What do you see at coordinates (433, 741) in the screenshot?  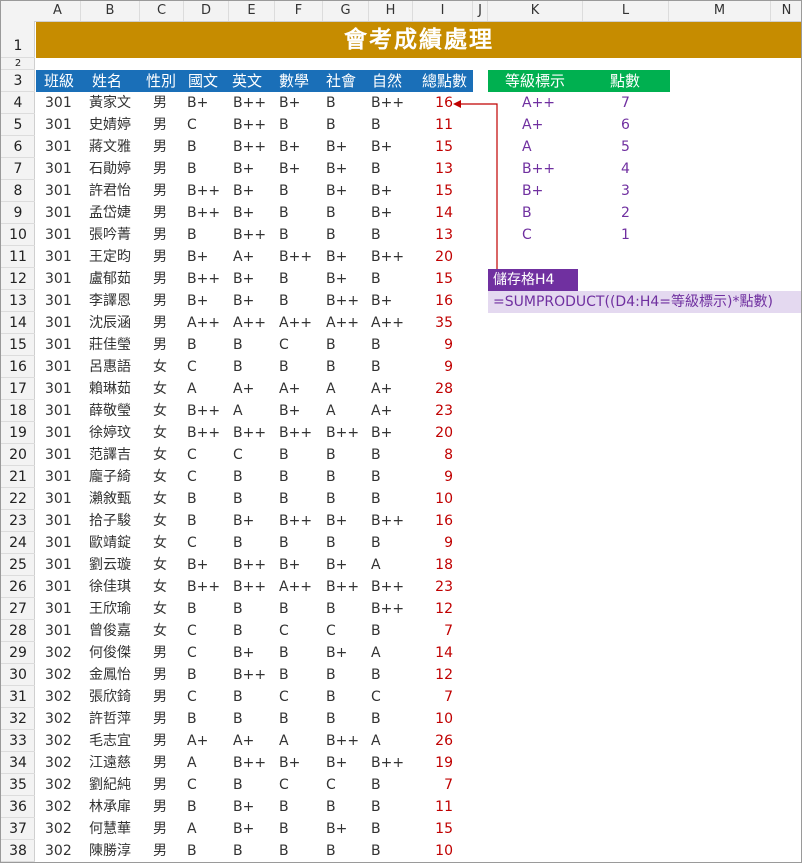 I see `total-points-cell: 26` at bounding box center [433, 741].